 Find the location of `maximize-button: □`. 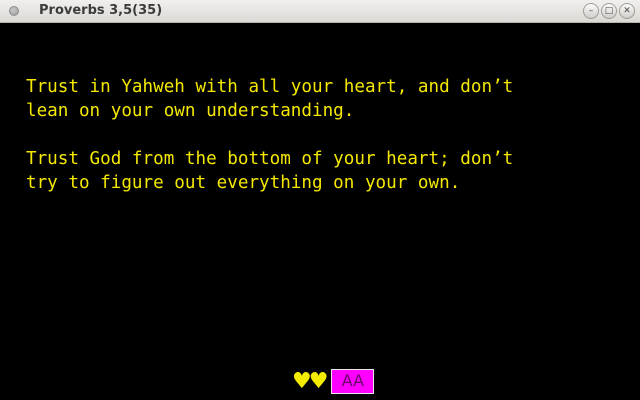

maximize-button: □ is located at coordinates (609, 11).